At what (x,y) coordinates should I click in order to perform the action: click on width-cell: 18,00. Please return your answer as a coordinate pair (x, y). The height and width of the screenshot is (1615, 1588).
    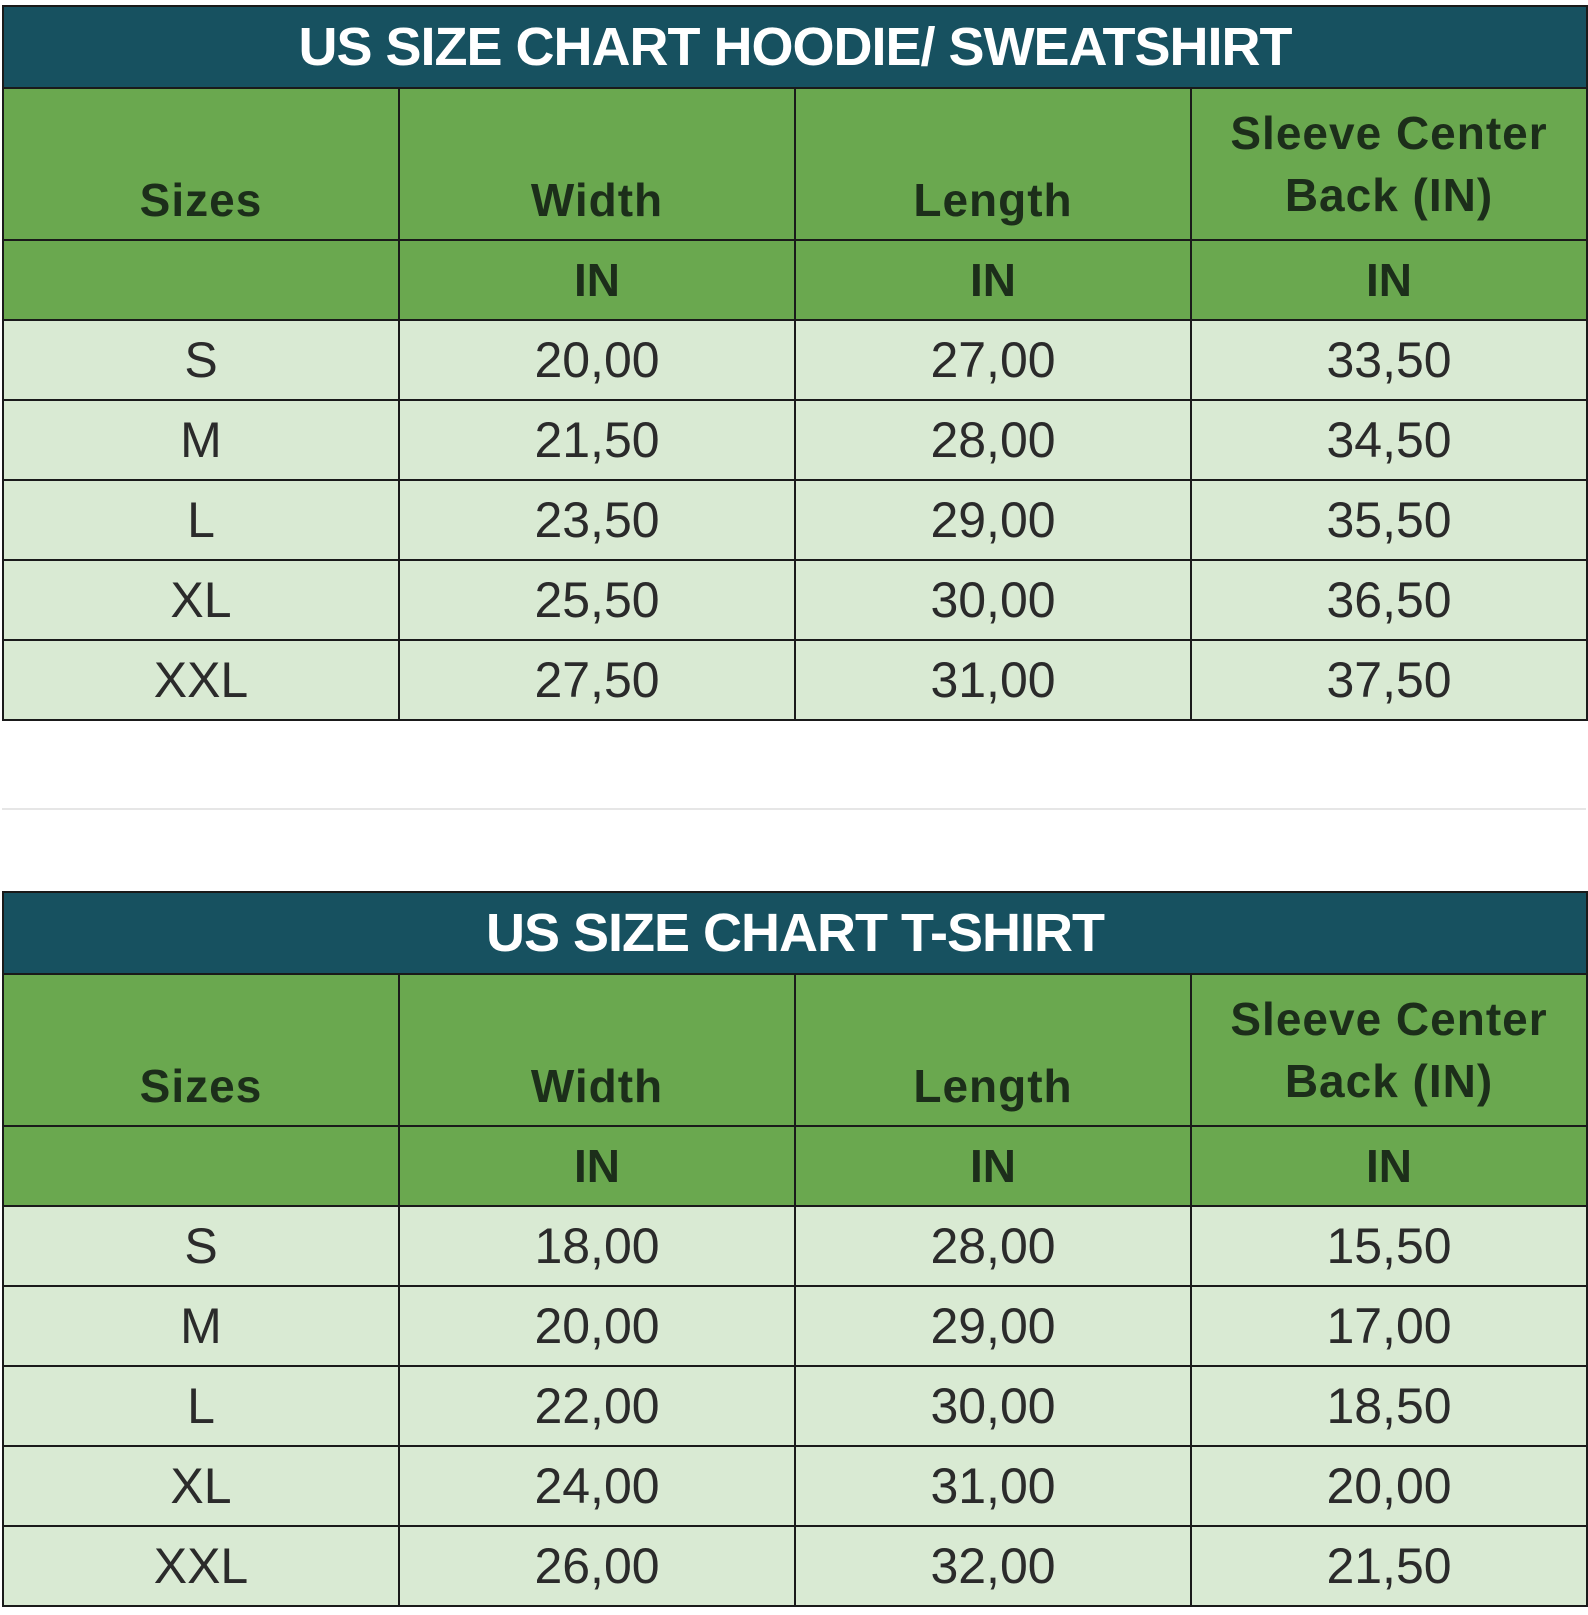
    Looking at the image, I should click on (597, 1246).